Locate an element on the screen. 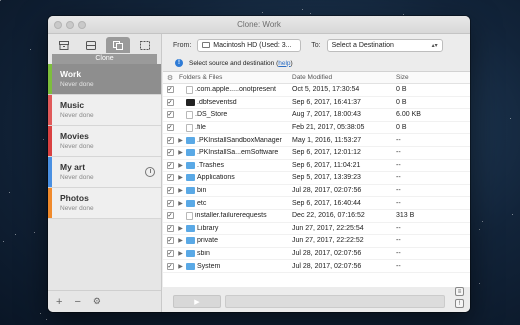 The image size is (520, 325). file-name: sbin is located at coordinates (203, 254).